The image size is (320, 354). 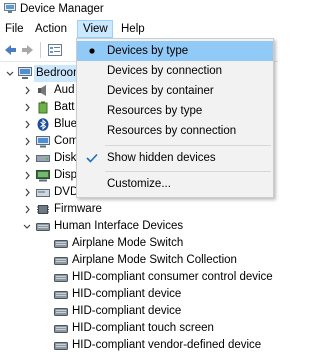 What do you see at coordinates (62, 9) in the screenshot?
I see `window-title: Device Manager` at bounding box center [62, 9].